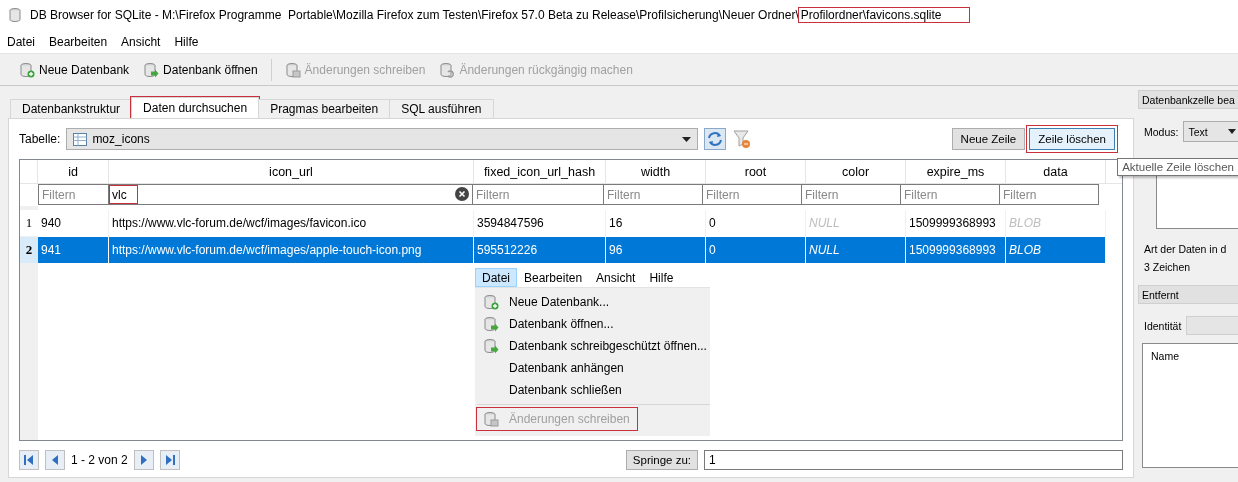 This screenshot has width=1238, height=482. What do you see at coordinates (742, 139) in the screenshot?
I see `filter-clear-icon` at bounding box center [742, 139].